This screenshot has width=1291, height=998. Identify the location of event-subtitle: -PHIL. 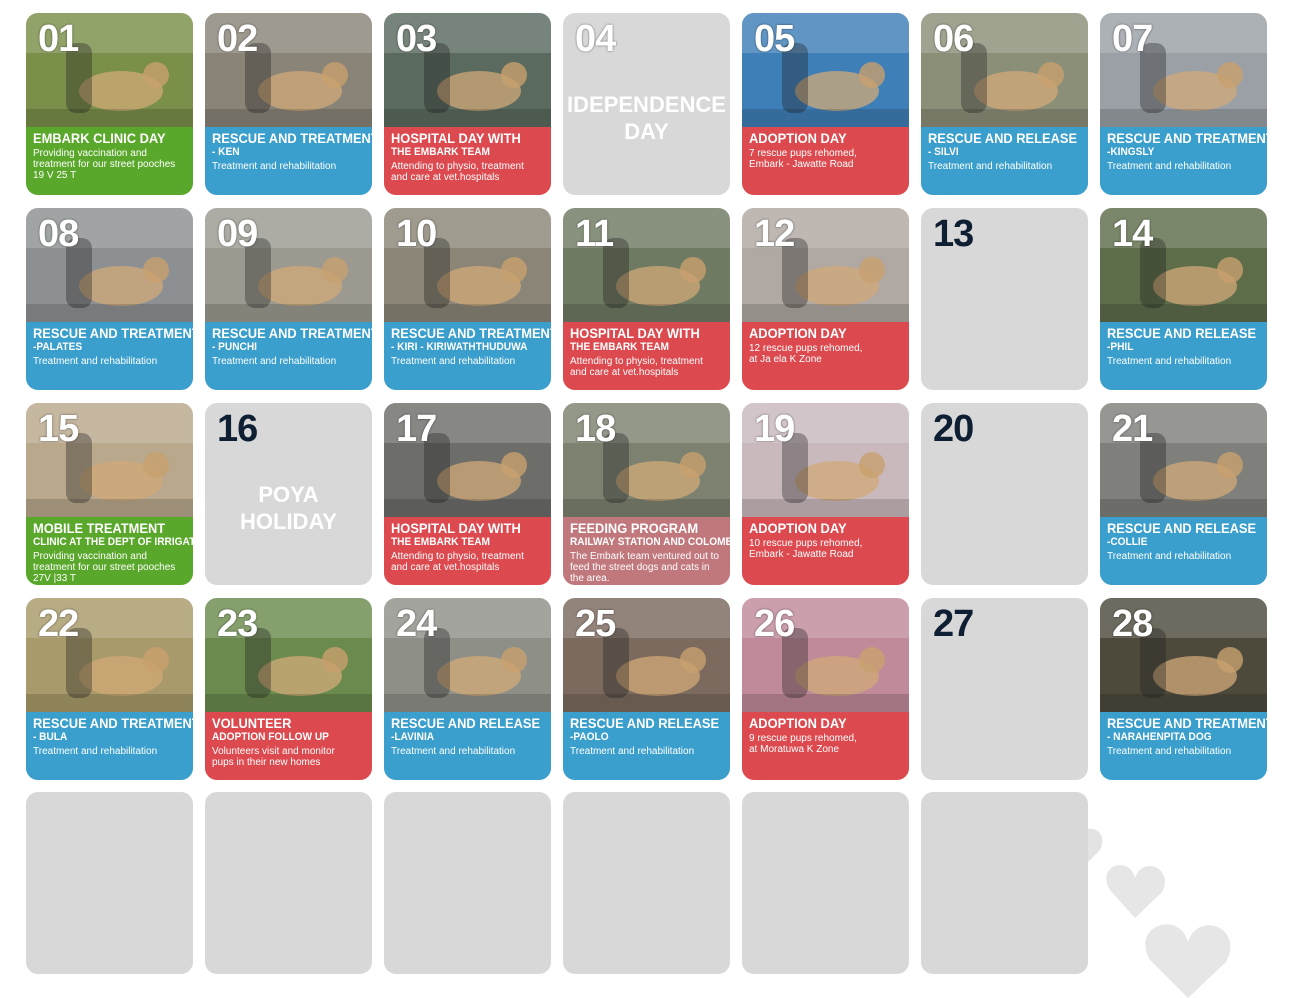
(1120, 347).